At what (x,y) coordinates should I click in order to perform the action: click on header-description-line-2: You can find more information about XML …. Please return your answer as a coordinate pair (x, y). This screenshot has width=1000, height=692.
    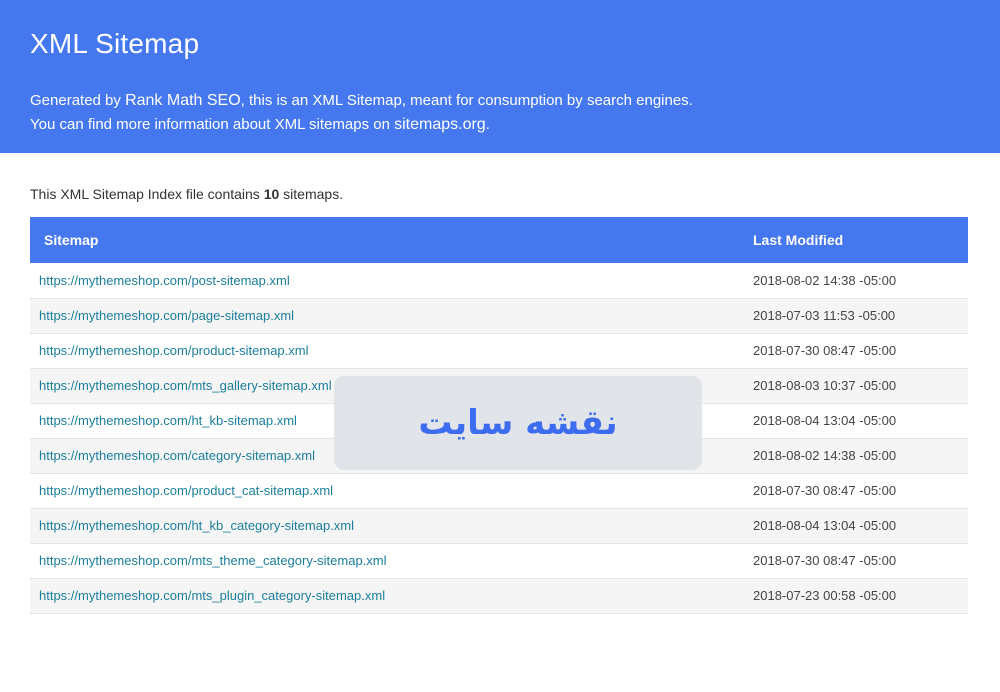
    Looking at the image, I should click on (260, 125).